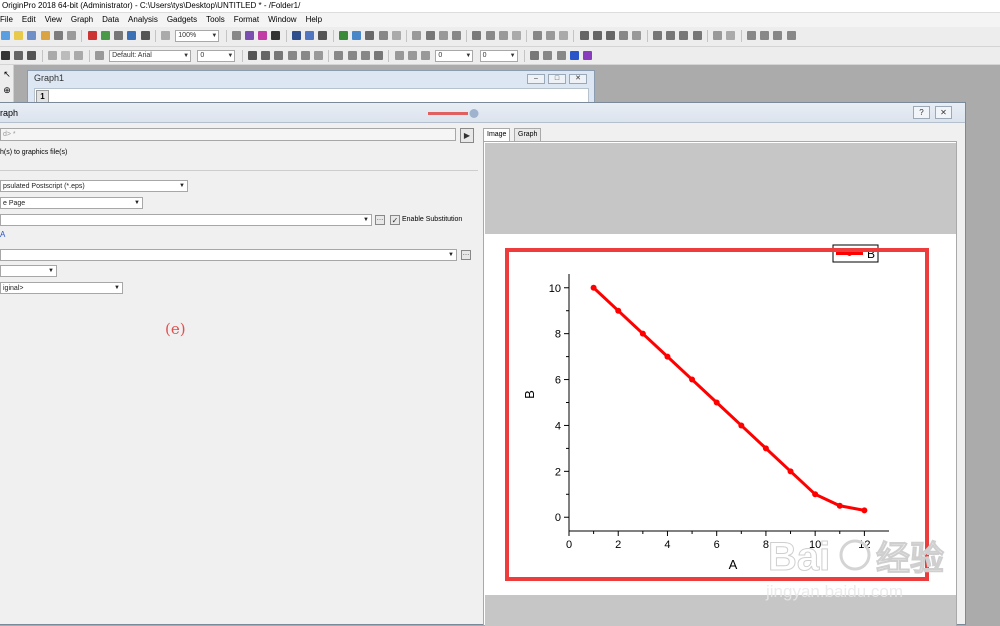 The image size is (1000, 626). Describe the element at coordinates (228, 134) in the screenshot. I see `theme-combo: d> *` at that location.